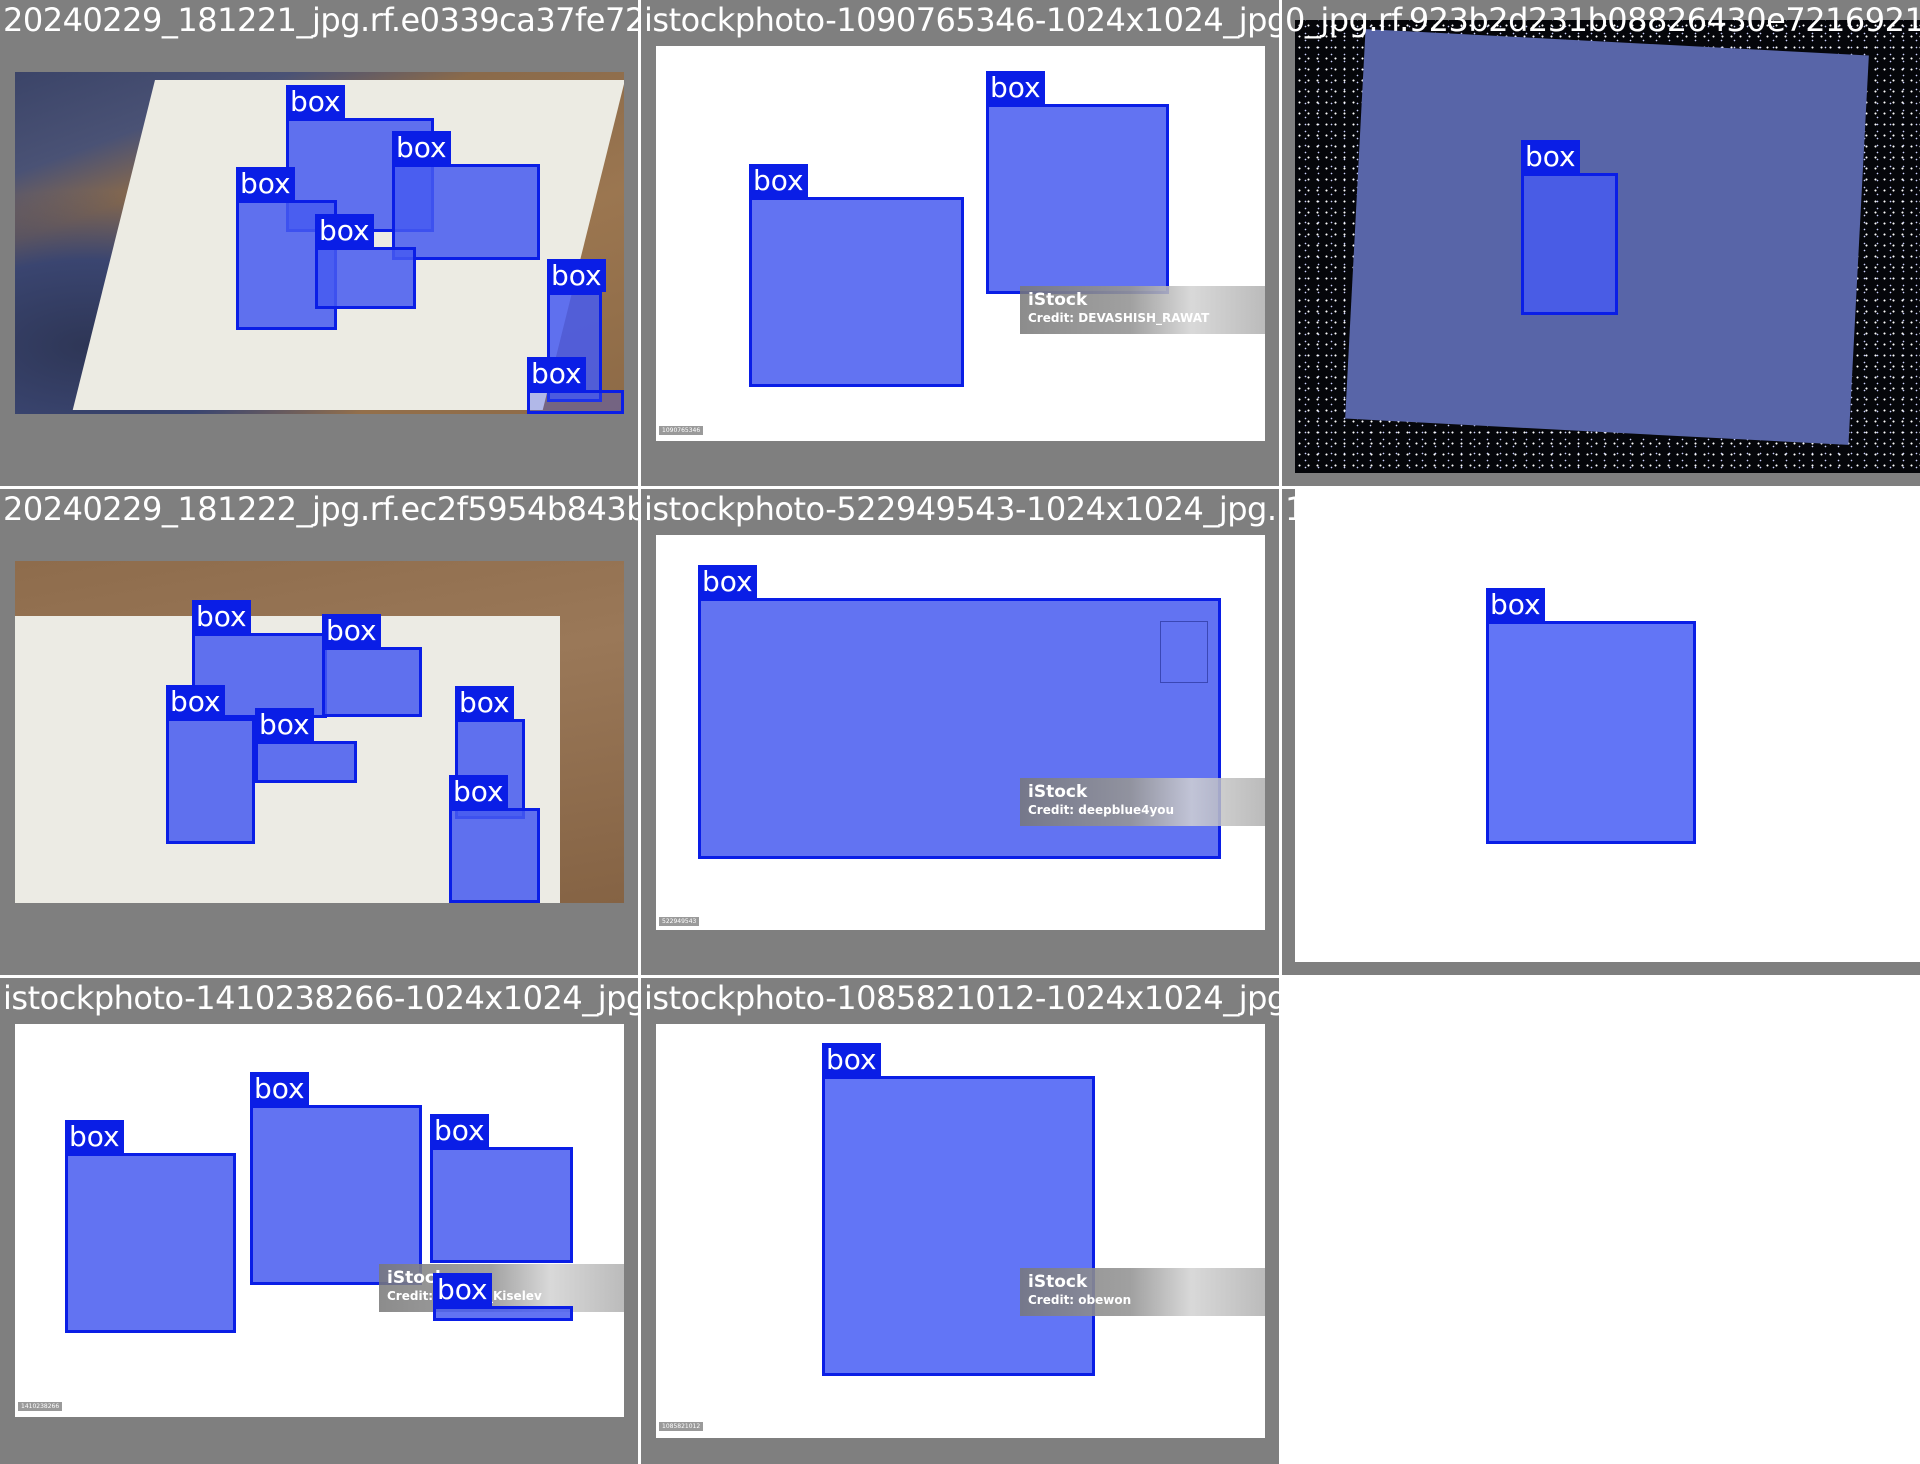  I want to click on tile-title: istockphoto-1410238266-1024x1024_jpg.rf., so click(320, 998).